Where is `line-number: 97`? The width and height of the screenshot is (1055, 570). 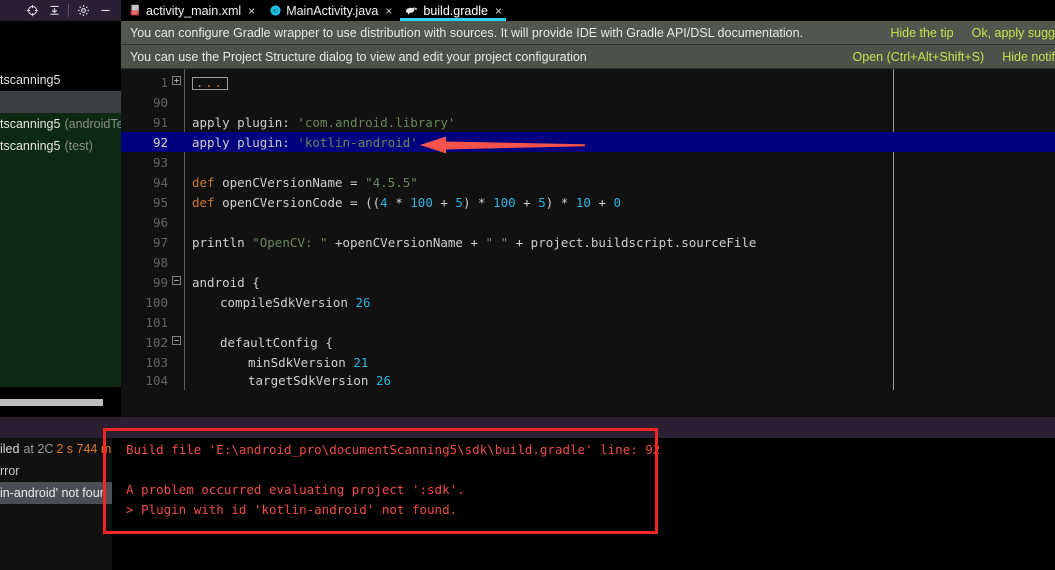 line-number: 97 is located at coordinates (160, 242).